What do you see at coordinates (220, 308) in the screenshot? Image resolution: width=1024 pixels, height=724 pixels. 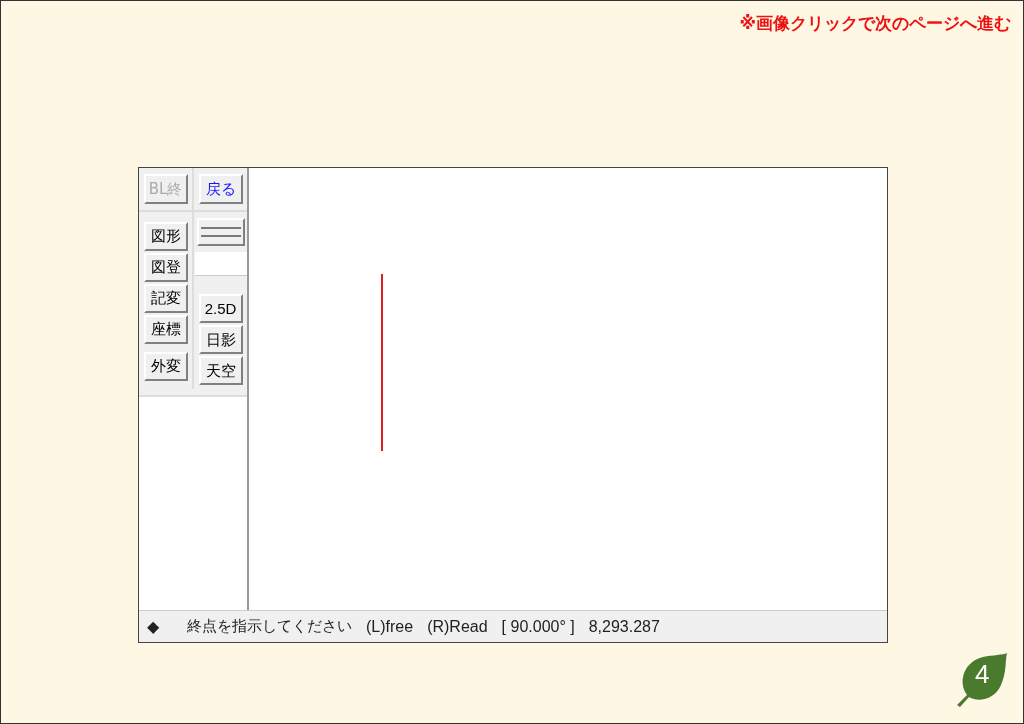 I see `tool-button: 2.5D` at bounding box center [220, 308].